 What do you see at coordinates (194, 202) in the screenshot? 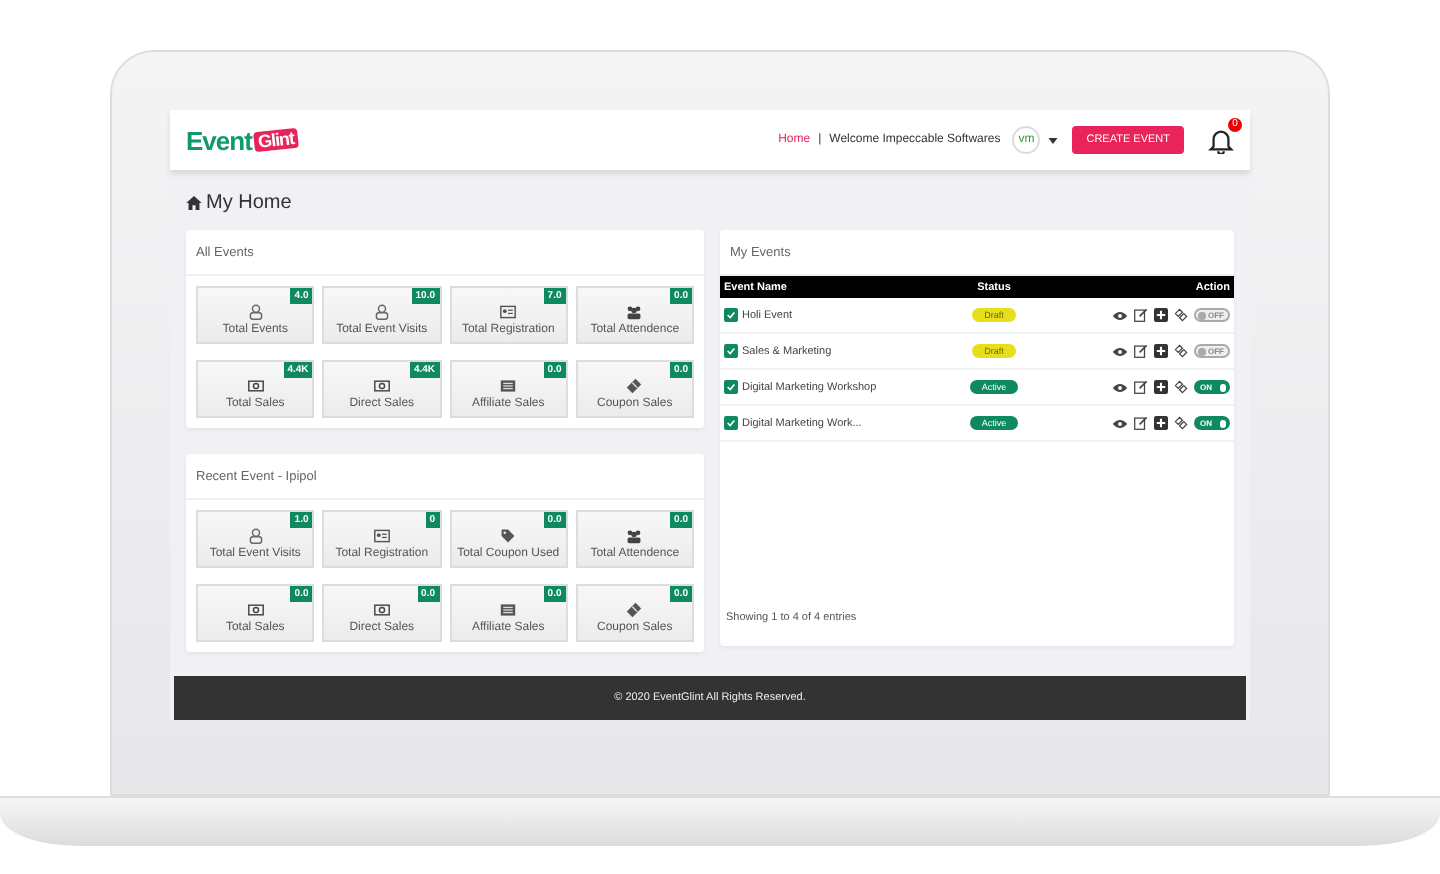
I see `home-icon` at bounding box center [194, 202].